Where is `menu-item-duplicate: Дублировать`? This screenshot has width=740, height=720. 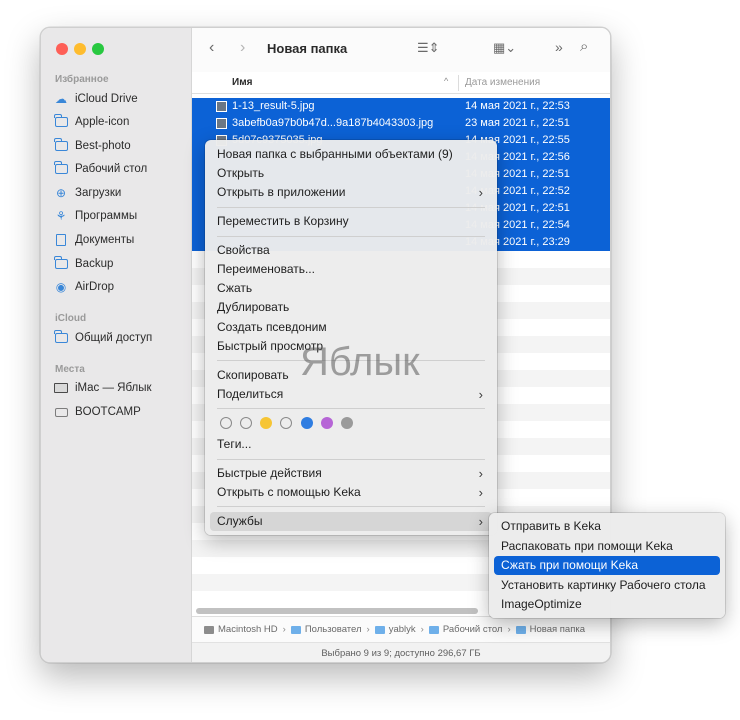
menu-item-duplicate: Дублировать is located at coordinates (351, 307).